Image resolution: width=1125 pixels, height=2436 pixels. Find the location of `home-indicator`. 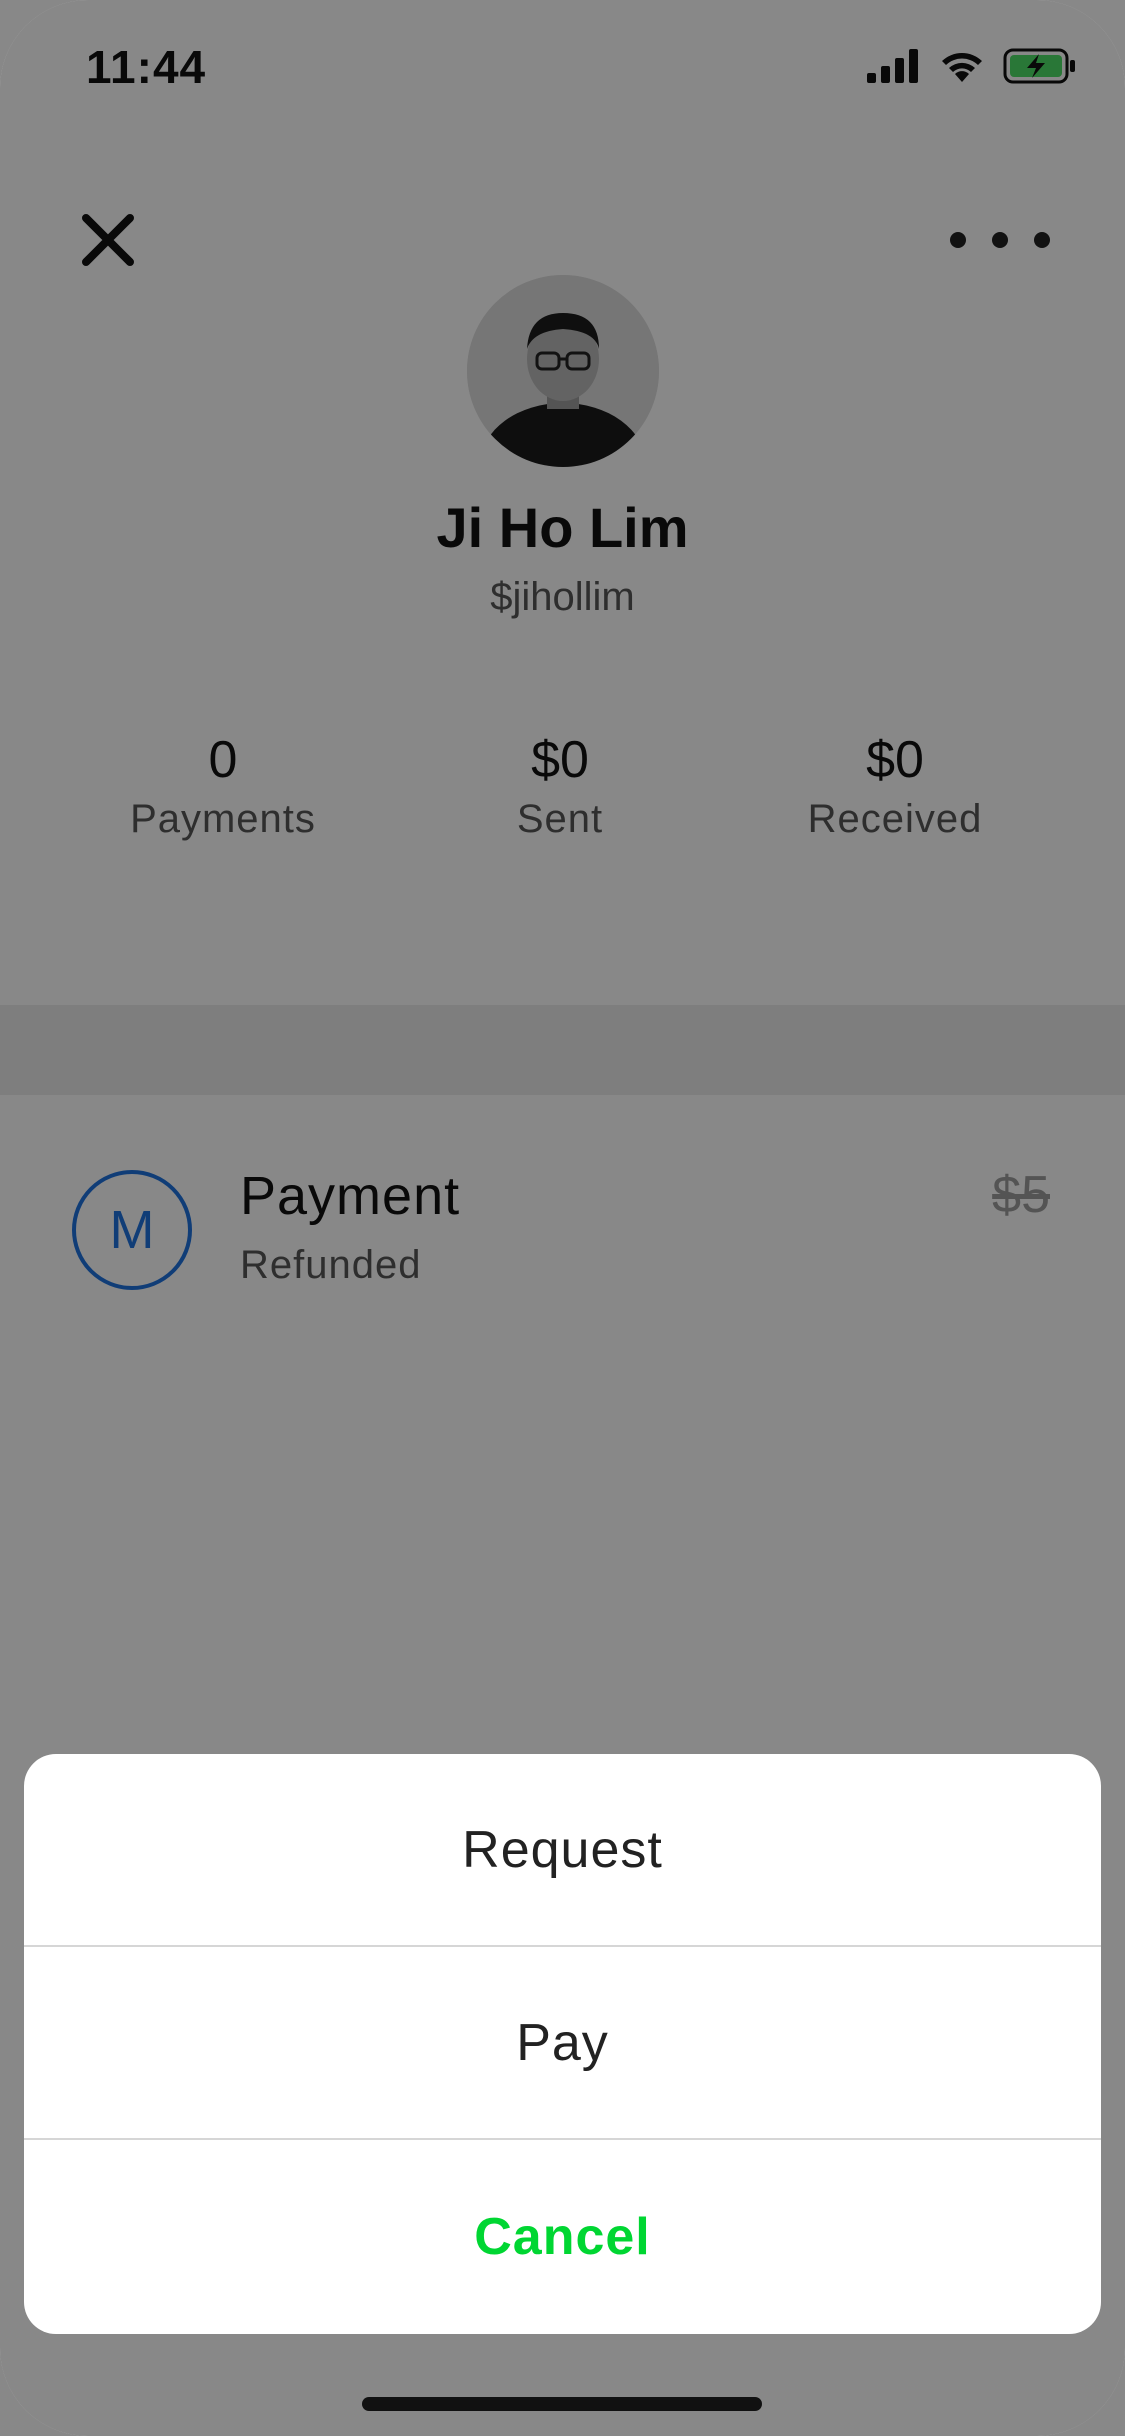

home-indicator is located at coordinates (562, 2404).